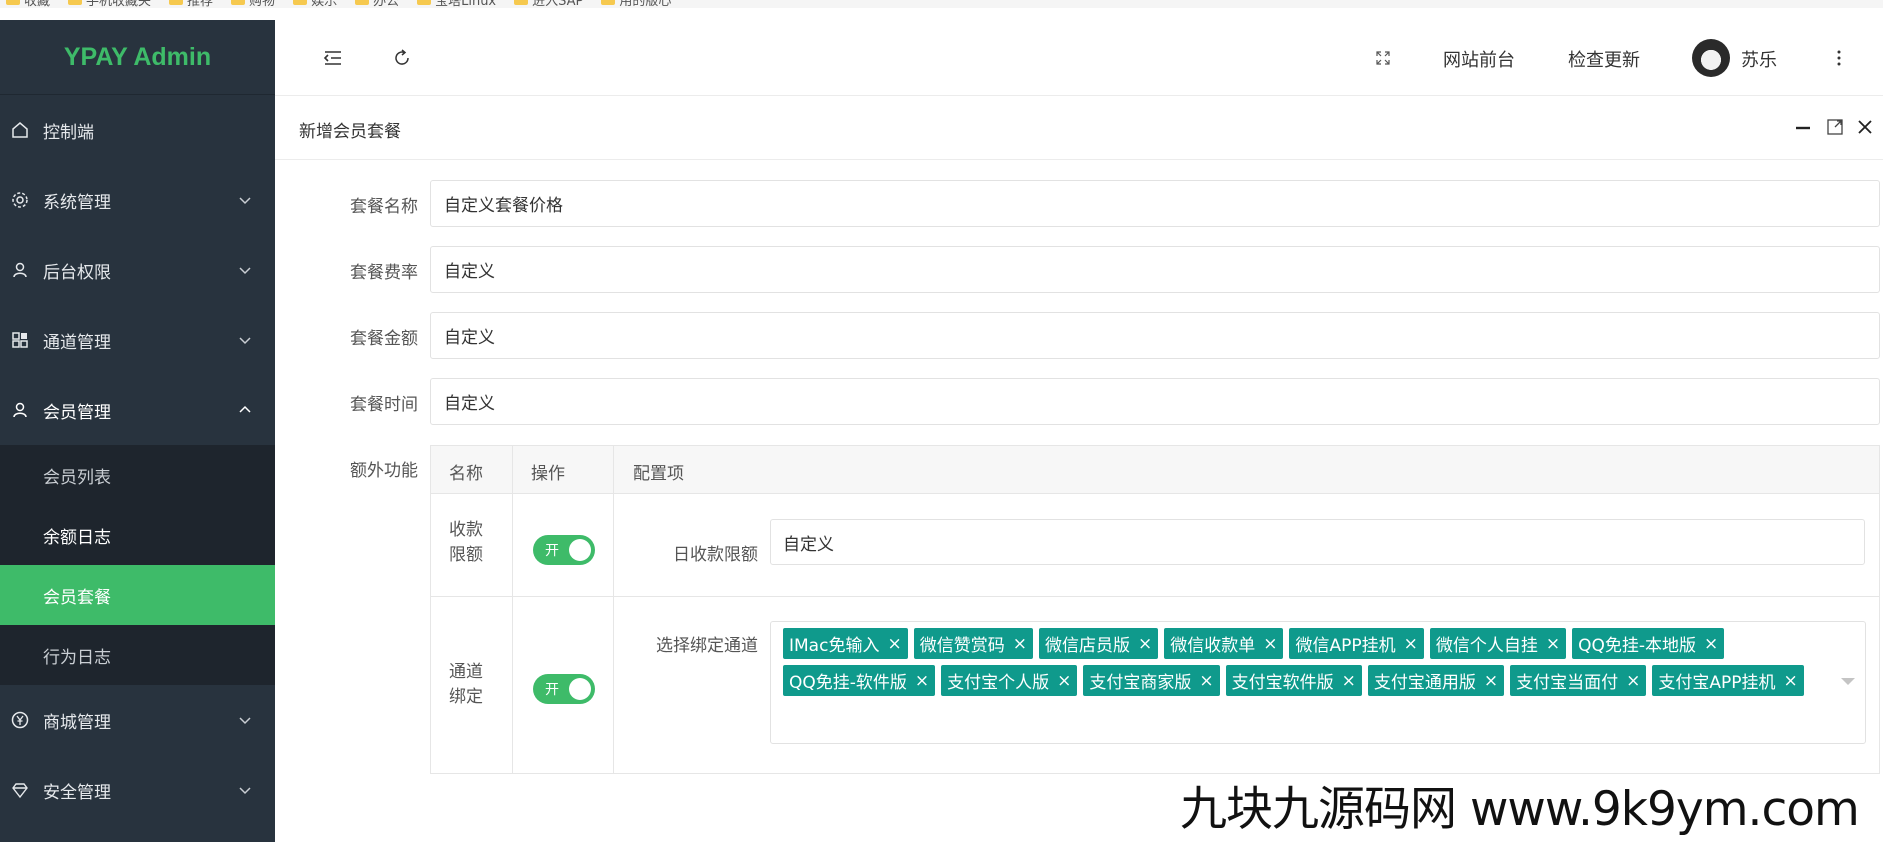 The image size is (1883, 842). Describe the element at coordinates (253, 4) in the screenshot. I see `bookmark-item: 购物` at that location.